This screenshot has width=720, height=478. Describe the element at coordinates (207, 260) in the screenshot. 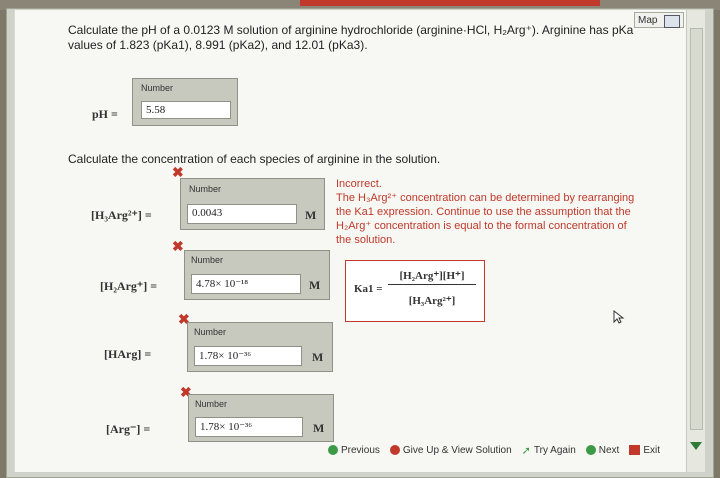

I see `h2arg-number-caption: Number` at that location.